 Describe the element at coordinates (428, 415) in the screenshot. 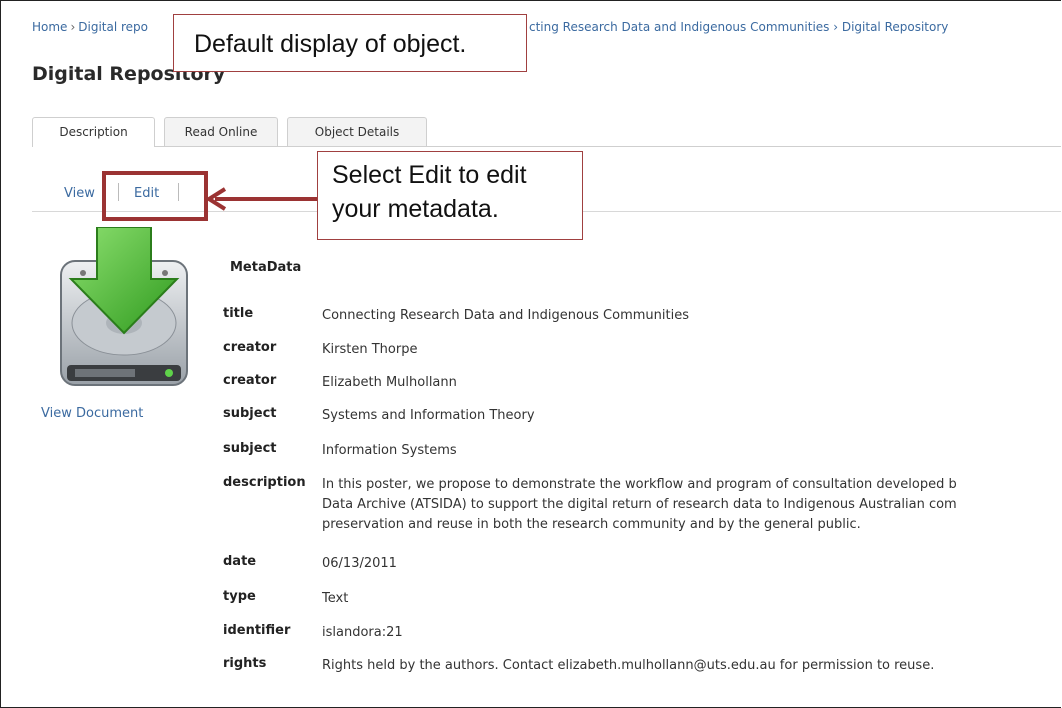

I see `metadata-value: Systems and Information Theory` at that location.